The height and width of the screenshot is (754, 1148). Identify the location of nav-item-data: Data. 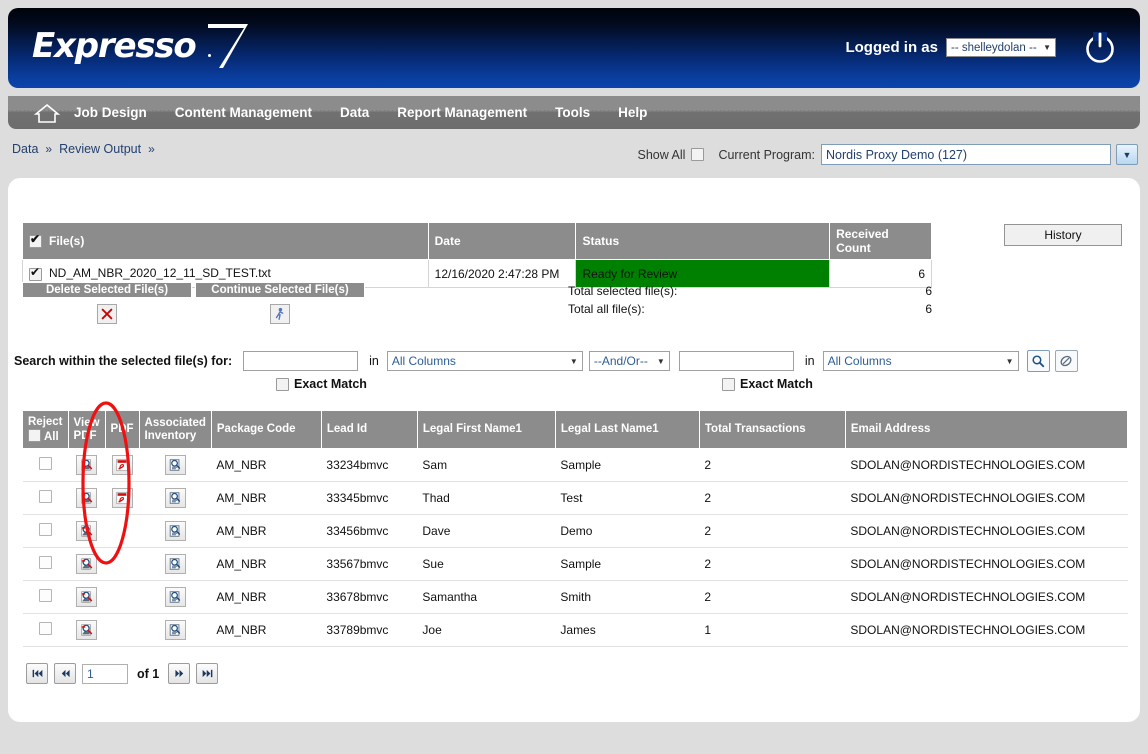
(354, 112).